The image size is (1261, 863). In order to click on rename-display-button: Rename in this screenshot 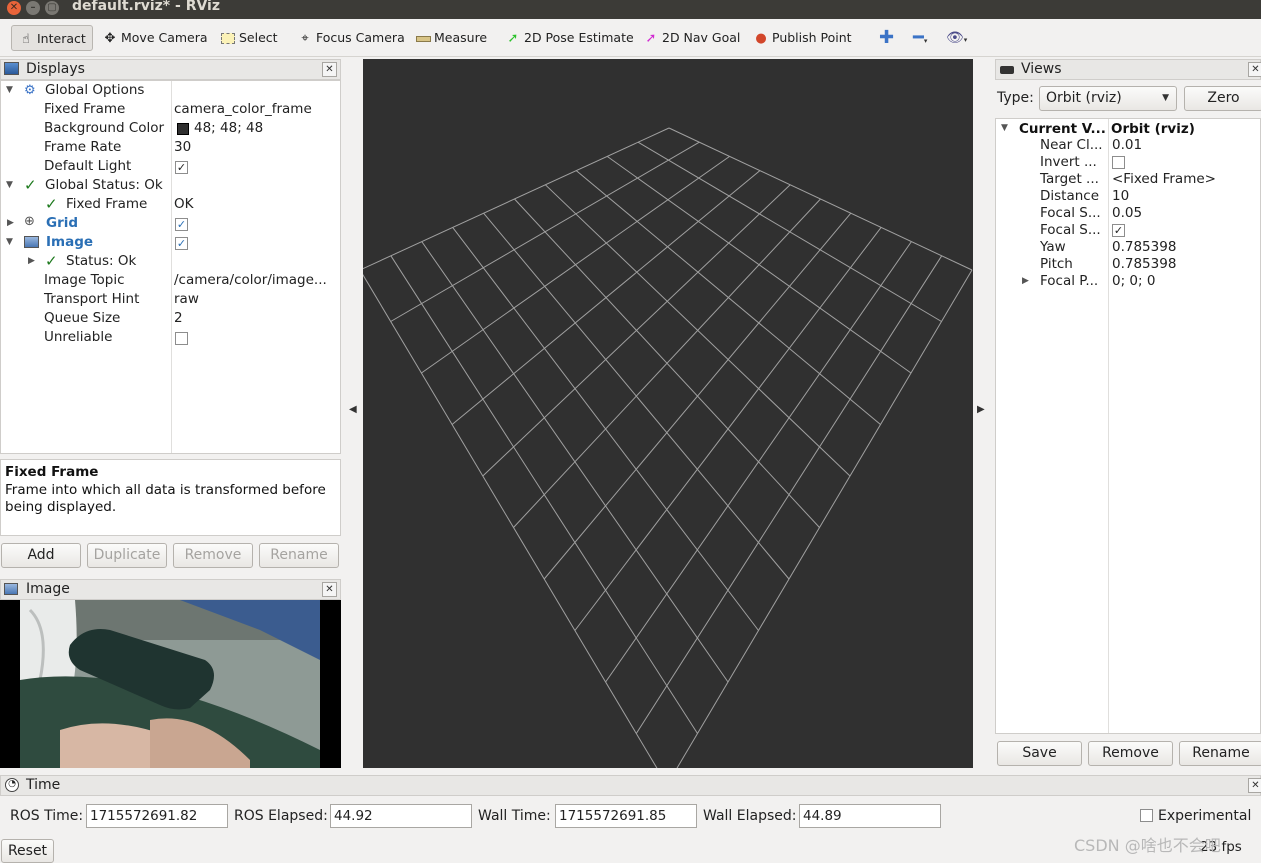, I will do `click(299, 555)`.